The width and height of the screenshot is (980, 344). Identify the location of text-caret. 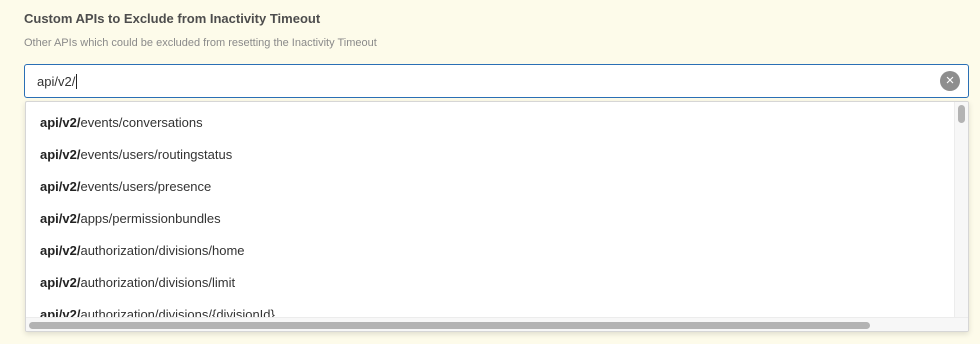
(77, 81).